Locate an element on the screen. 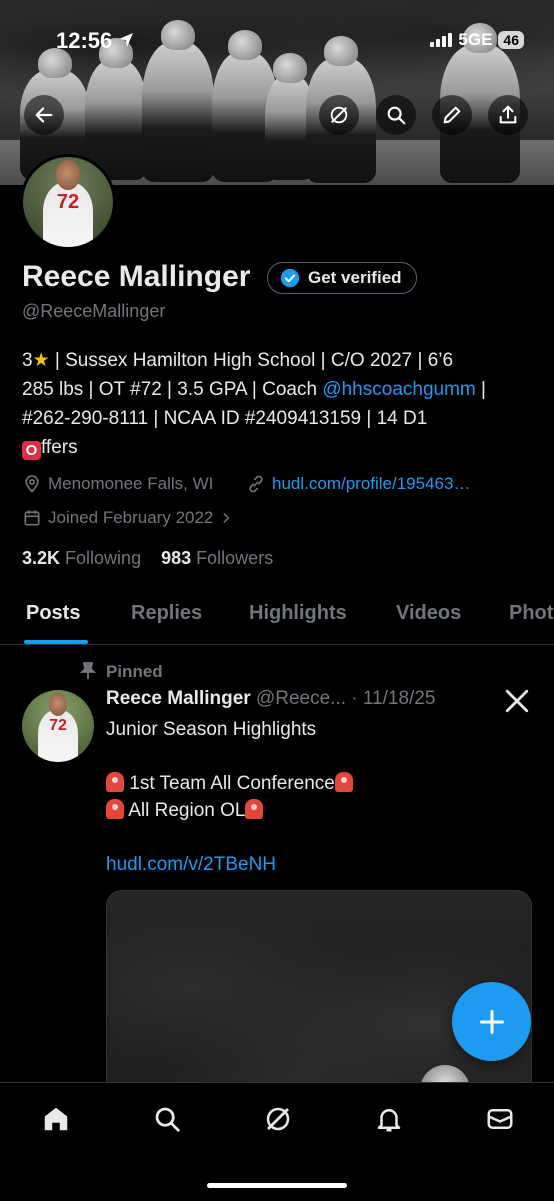 Image resolution: width=554 pixels, height=1201 pixels. post-line-2: 1st Team All Conference is located at coordinates (229, 783).